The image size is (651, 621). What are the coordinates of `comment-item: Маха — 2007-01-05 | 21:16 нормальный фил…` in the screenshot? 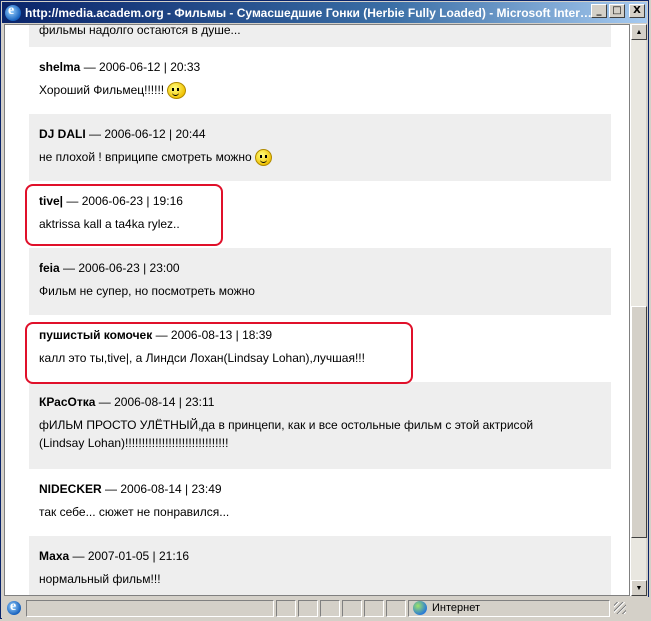 It's located at (320, 565).